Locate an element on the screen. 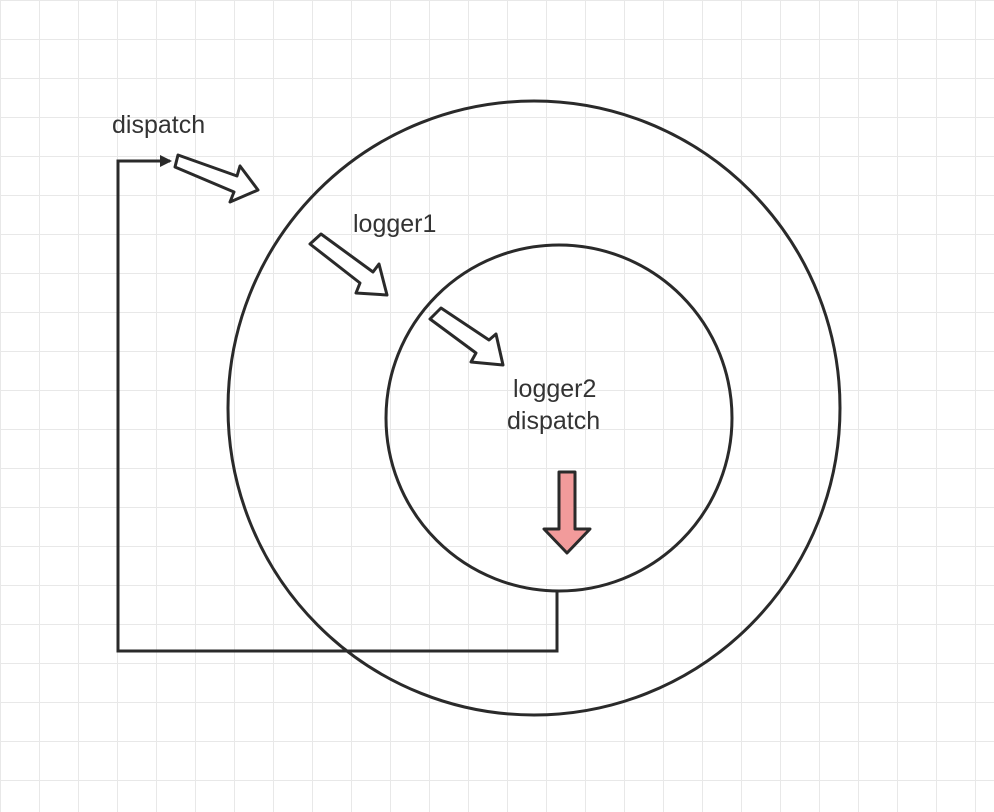 The height and width of the screenshot is (812, 994). inner-dispatch-label: dispatch is located at coordinates (553, 421).